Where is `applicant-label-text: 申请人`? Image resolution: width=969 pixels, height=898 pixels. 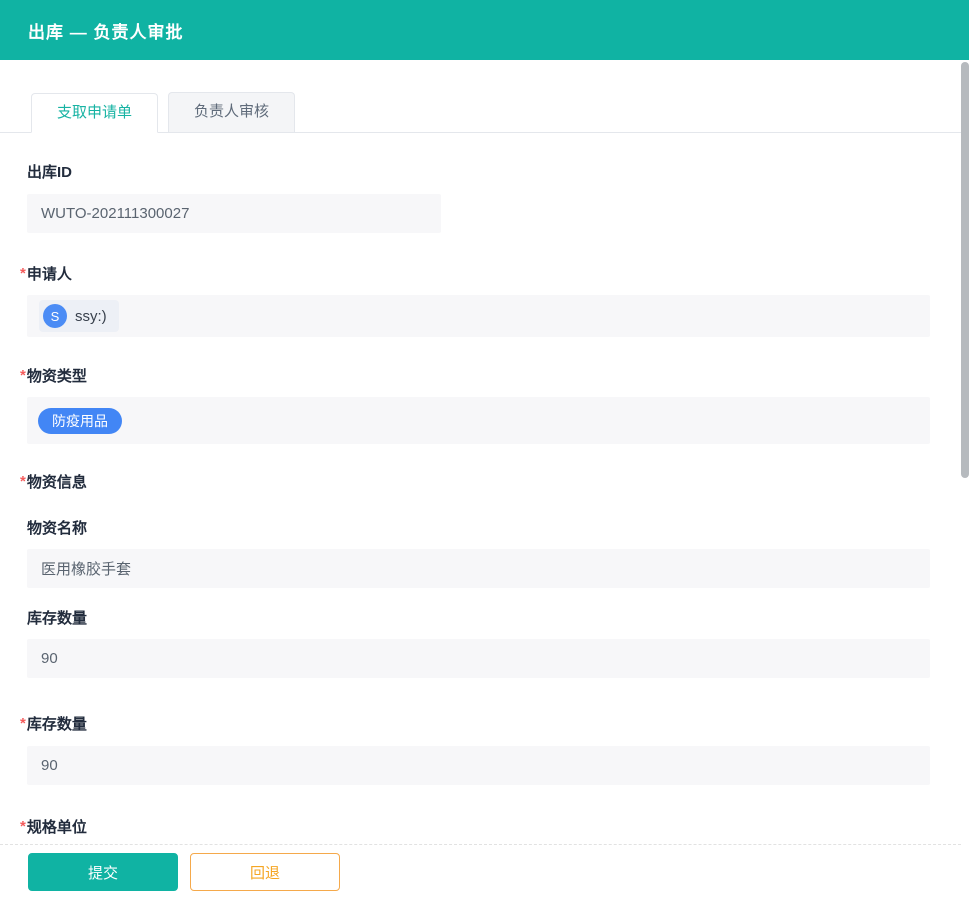
applicant-label-text: 申请人 is located at coordinates (49, 274).